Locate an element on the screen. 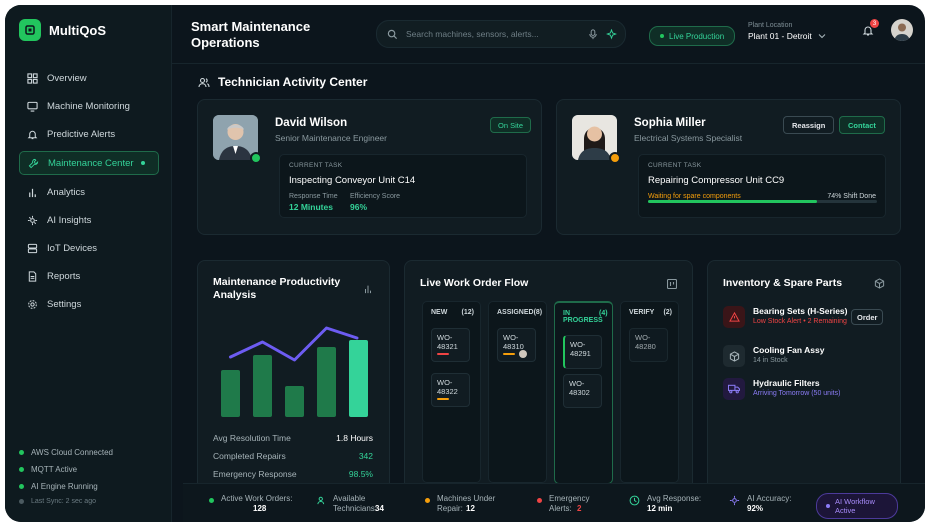 This screenshot has width=932, height=528. grid-icon is located at coordinates (32, 78).